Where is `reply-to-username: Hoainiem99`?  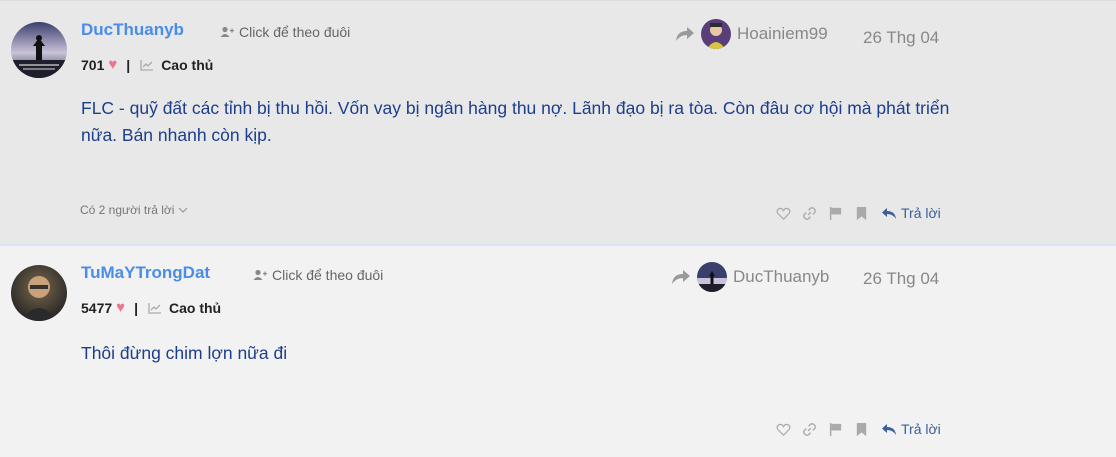
reply-to-username: Hoainiem99 is located at coordinates (782, 34).